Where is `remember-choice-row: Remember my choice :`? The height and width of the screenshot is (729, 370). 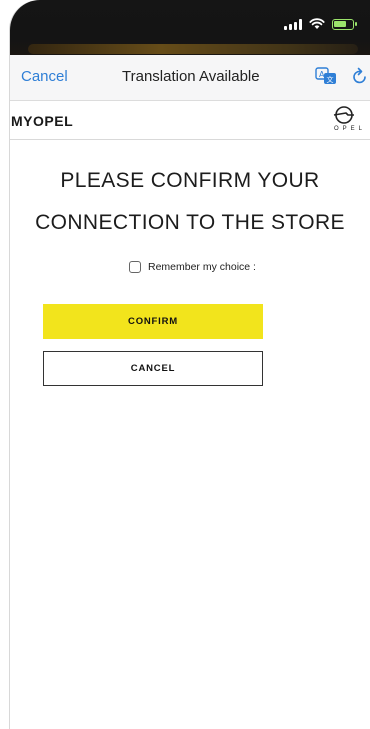
remember-choice-row: Remember my choice : is located at coordinates (192, 267).